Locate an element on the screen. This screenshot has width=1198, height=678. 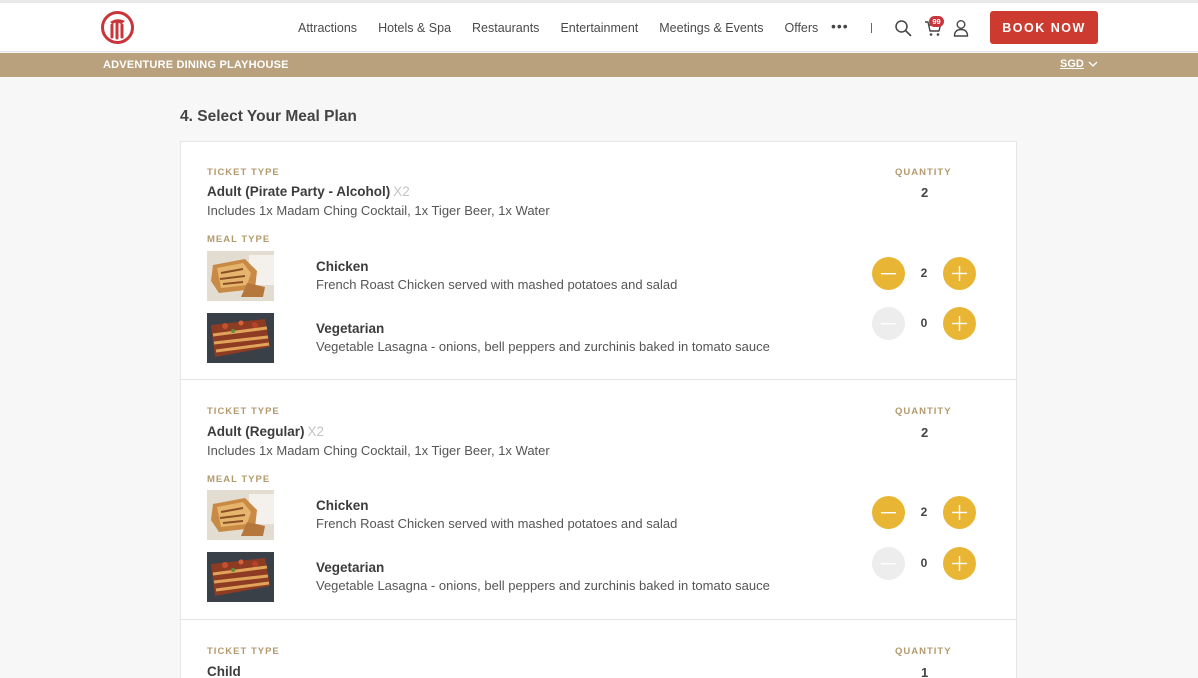
nav-offers: Offers is located at coordinates (801, 28).